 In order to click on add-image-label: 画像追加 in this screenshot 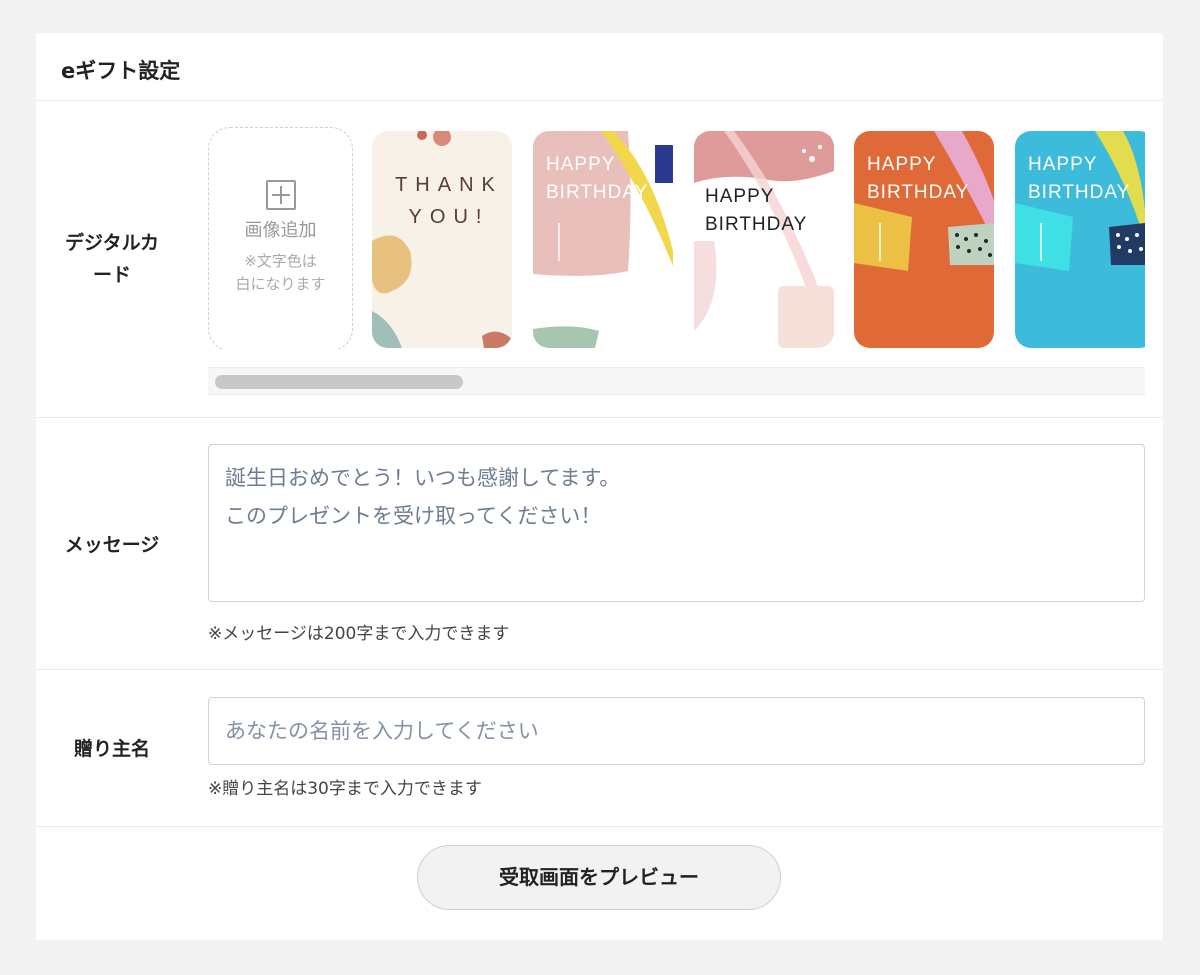, I will do `click(280, 230)`.